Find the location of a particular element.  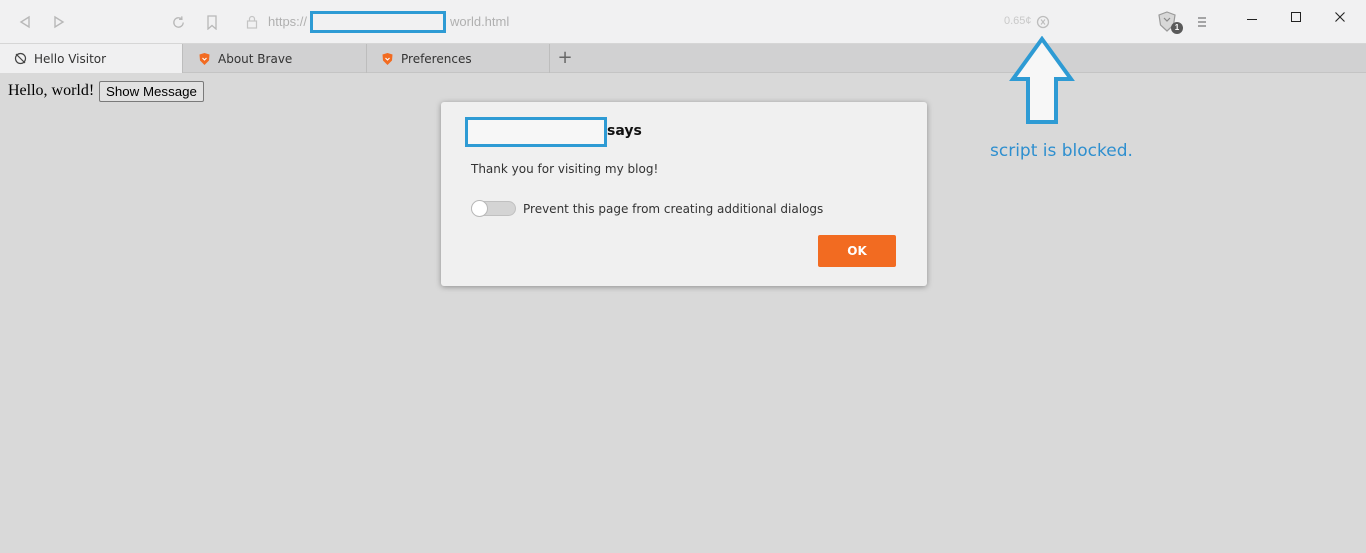

dialog-message: Thank you for visiting my blog! is located at coordinates (565, 169).